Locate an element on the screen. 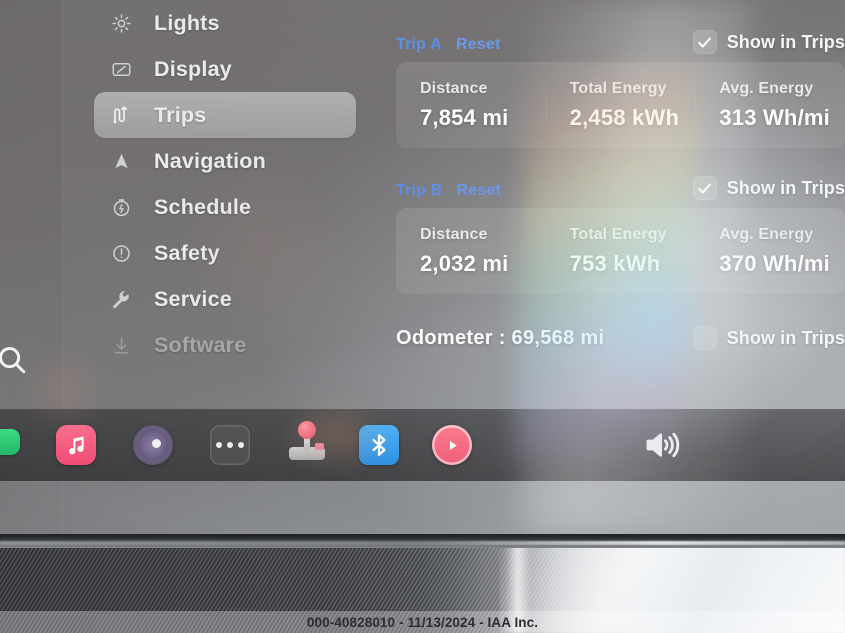  trip-b-metric-distance: Distance 2,032 mi is located at coordinates (471, 251).